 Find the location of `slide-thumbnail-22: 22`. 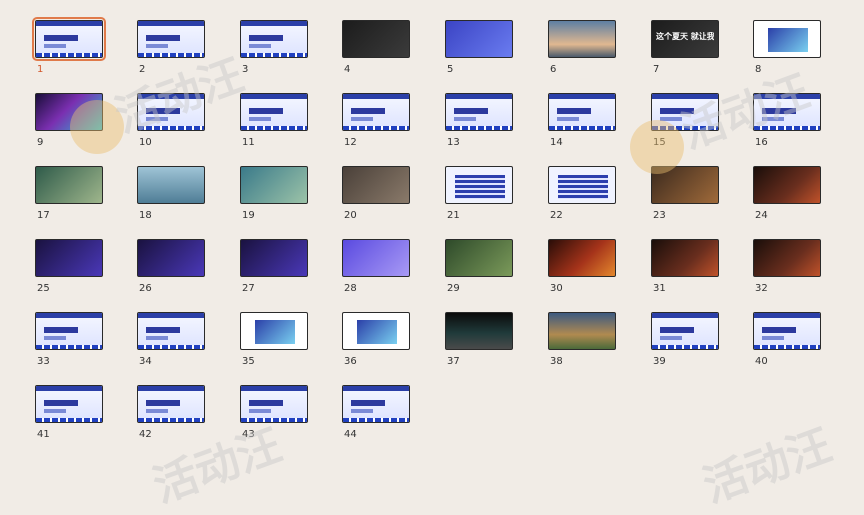

slide-thumbnail-22: 22 is located at coordinates (583, 196).